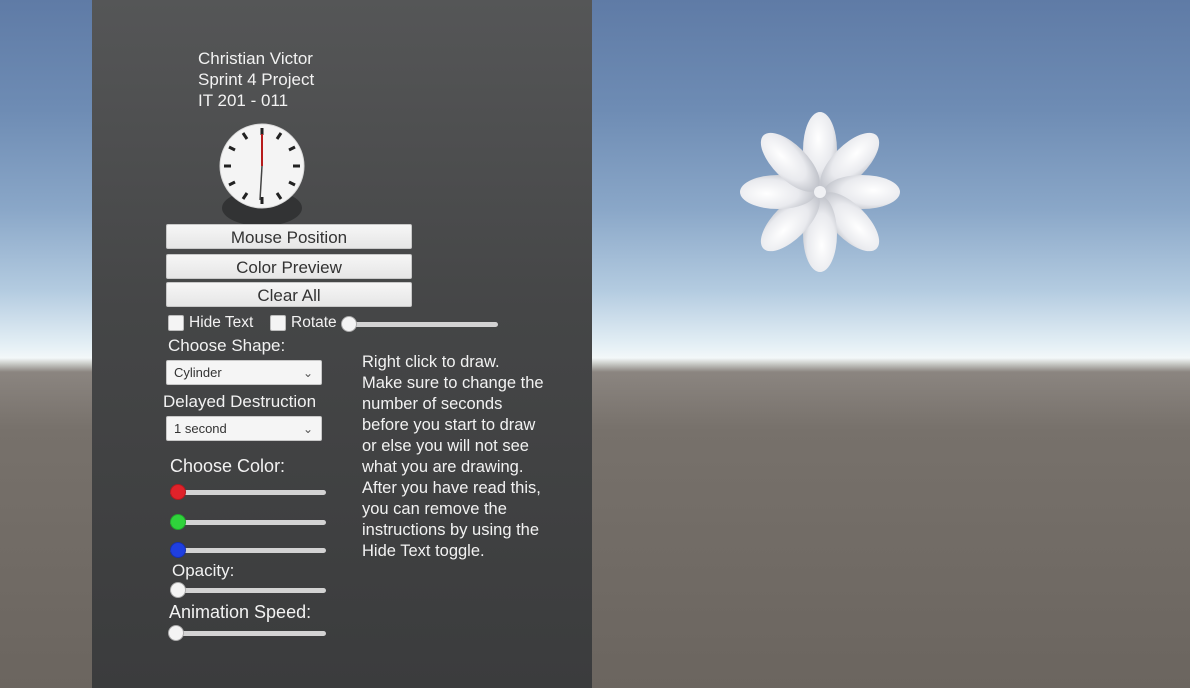  Describe the element at coordinates (443, 467) in the screenshot. I see `instruction-line: what you are drawing.` at that location.